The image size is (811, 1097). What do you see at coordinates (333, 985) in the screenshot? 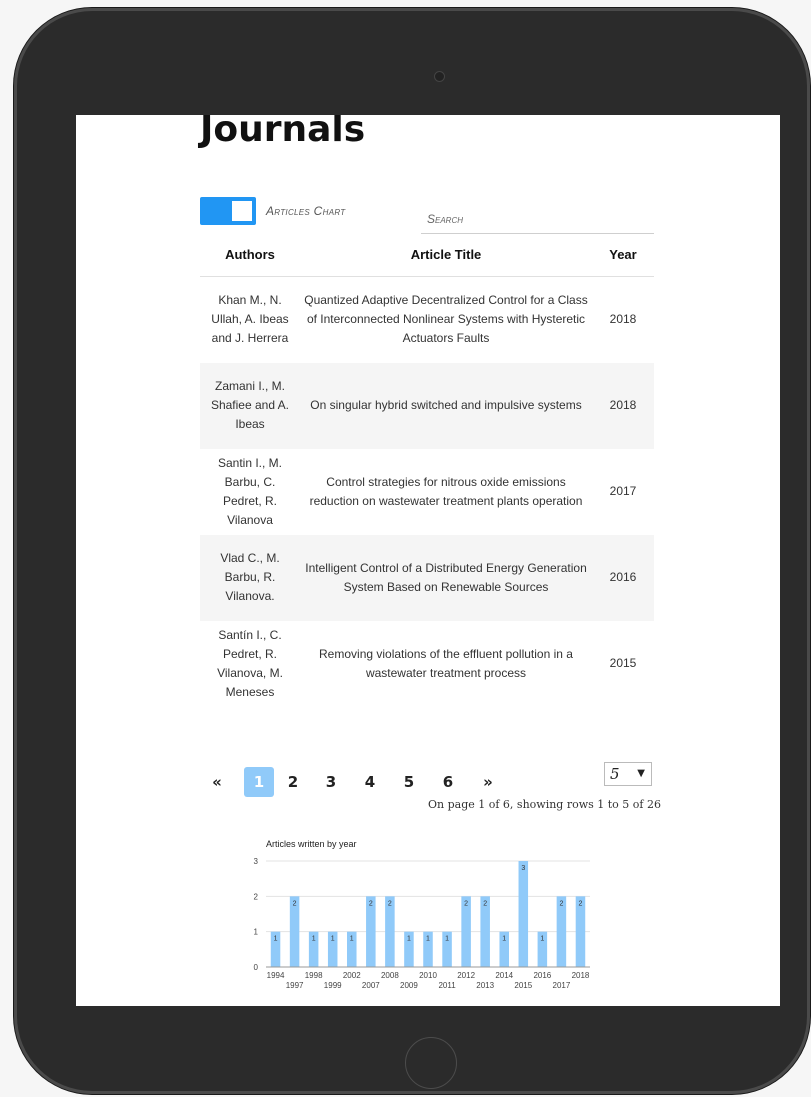
I see `x-tick-label: 1999` at bounding box center [333, 985].